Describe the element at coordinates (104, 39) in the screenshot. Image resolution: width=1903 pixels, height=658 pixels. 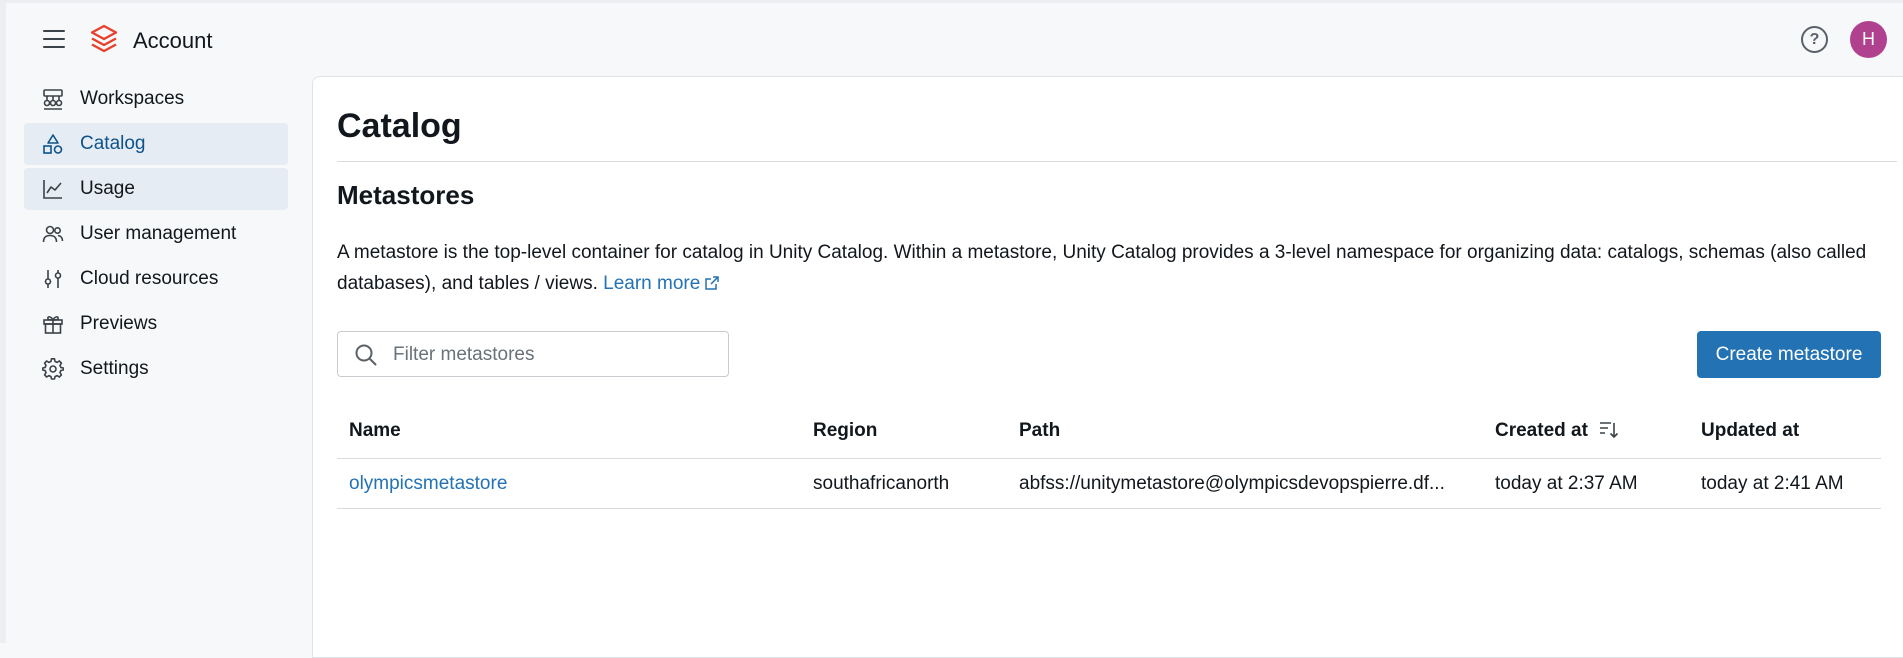
I see `databricks-logo` at that location.